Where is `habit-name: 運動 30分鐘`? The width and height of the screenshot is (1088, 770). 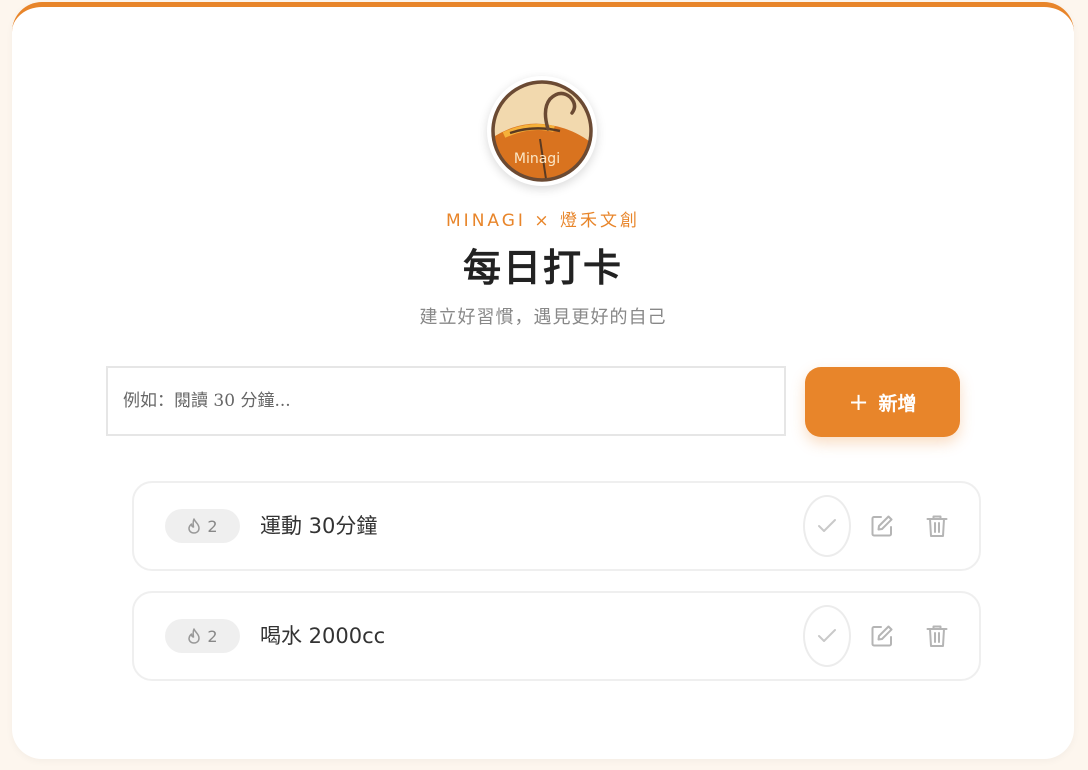
habit-name: 運動 30分鐘 is located at coordinates (319, 526).